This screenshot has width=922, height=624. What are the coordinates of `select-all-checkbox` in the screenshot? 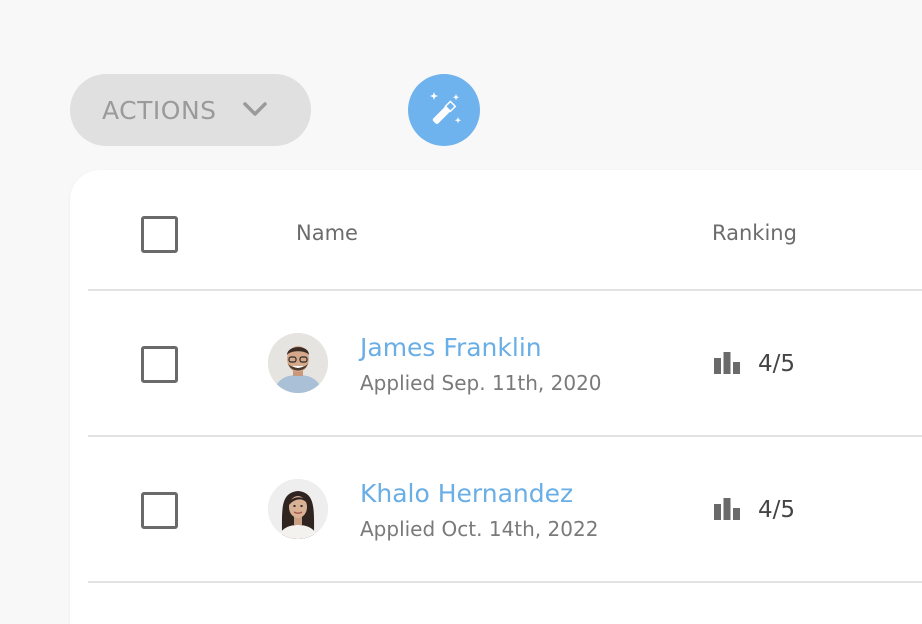 It's located at (159, 234).